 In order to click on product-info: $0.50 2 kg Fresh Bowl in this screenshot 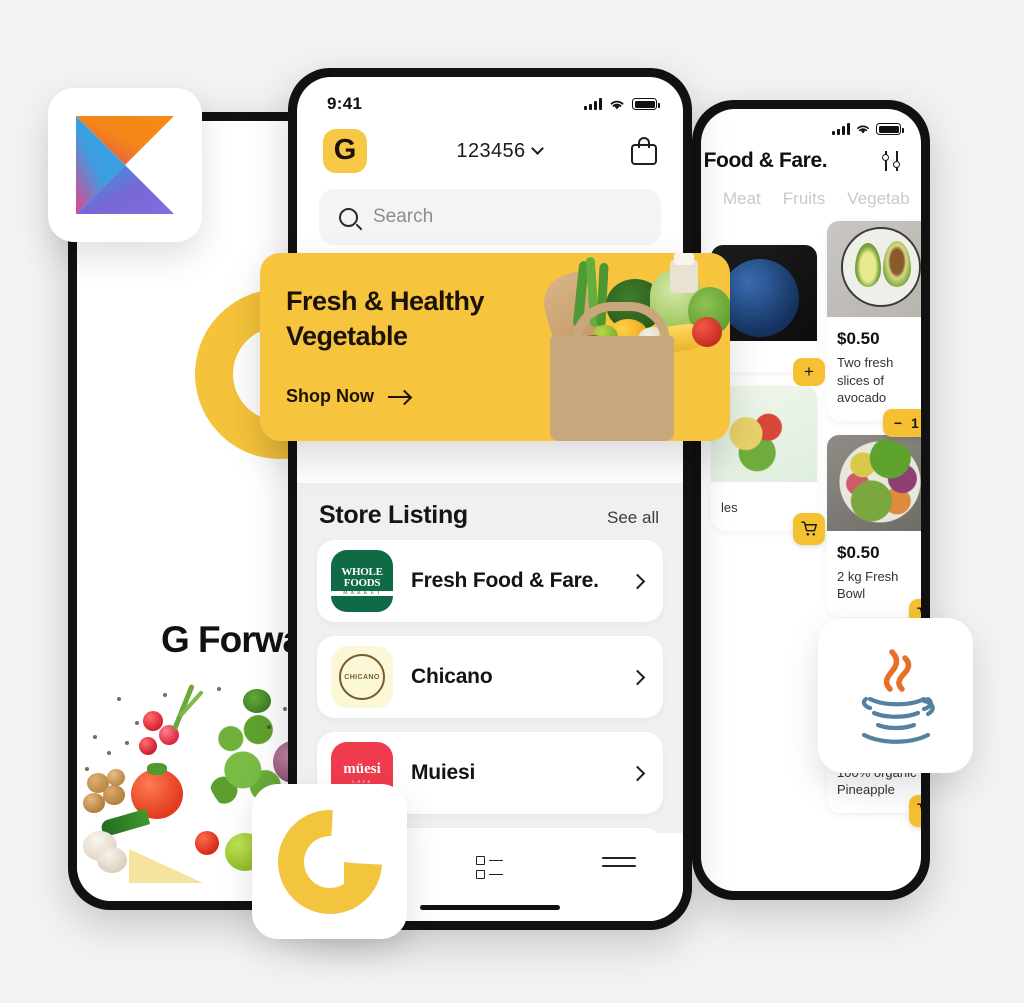, I will do `click(874, 574)`.